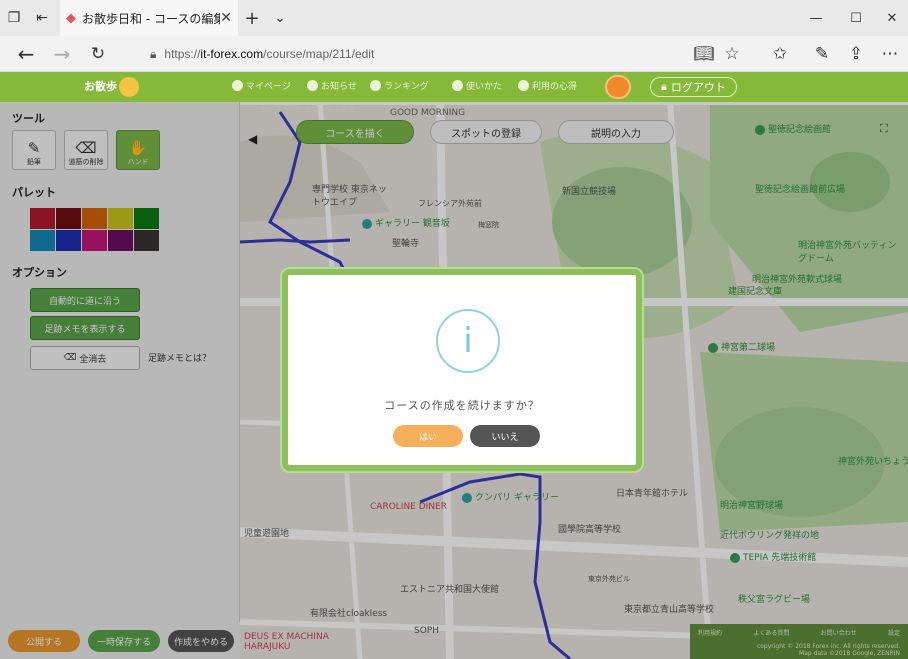 Image resolution: width=908 pixels, height=659 pixels. What do you see at coordinates (100, 86) in the screenshot?
I see `logo-text: お散歩` at bounding box center [100, 86].